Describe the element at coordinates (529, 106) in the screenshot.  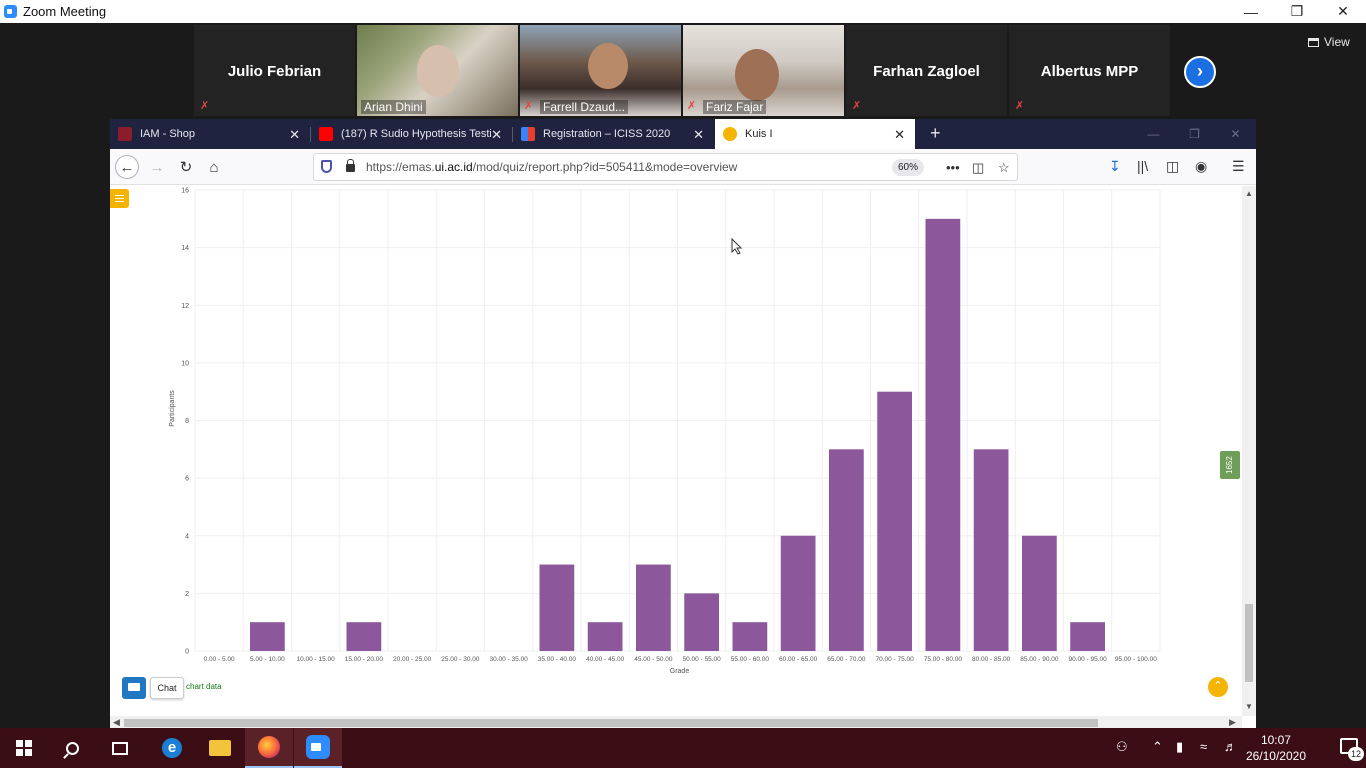
I see `muted-mic-icon: ✗` at that location.